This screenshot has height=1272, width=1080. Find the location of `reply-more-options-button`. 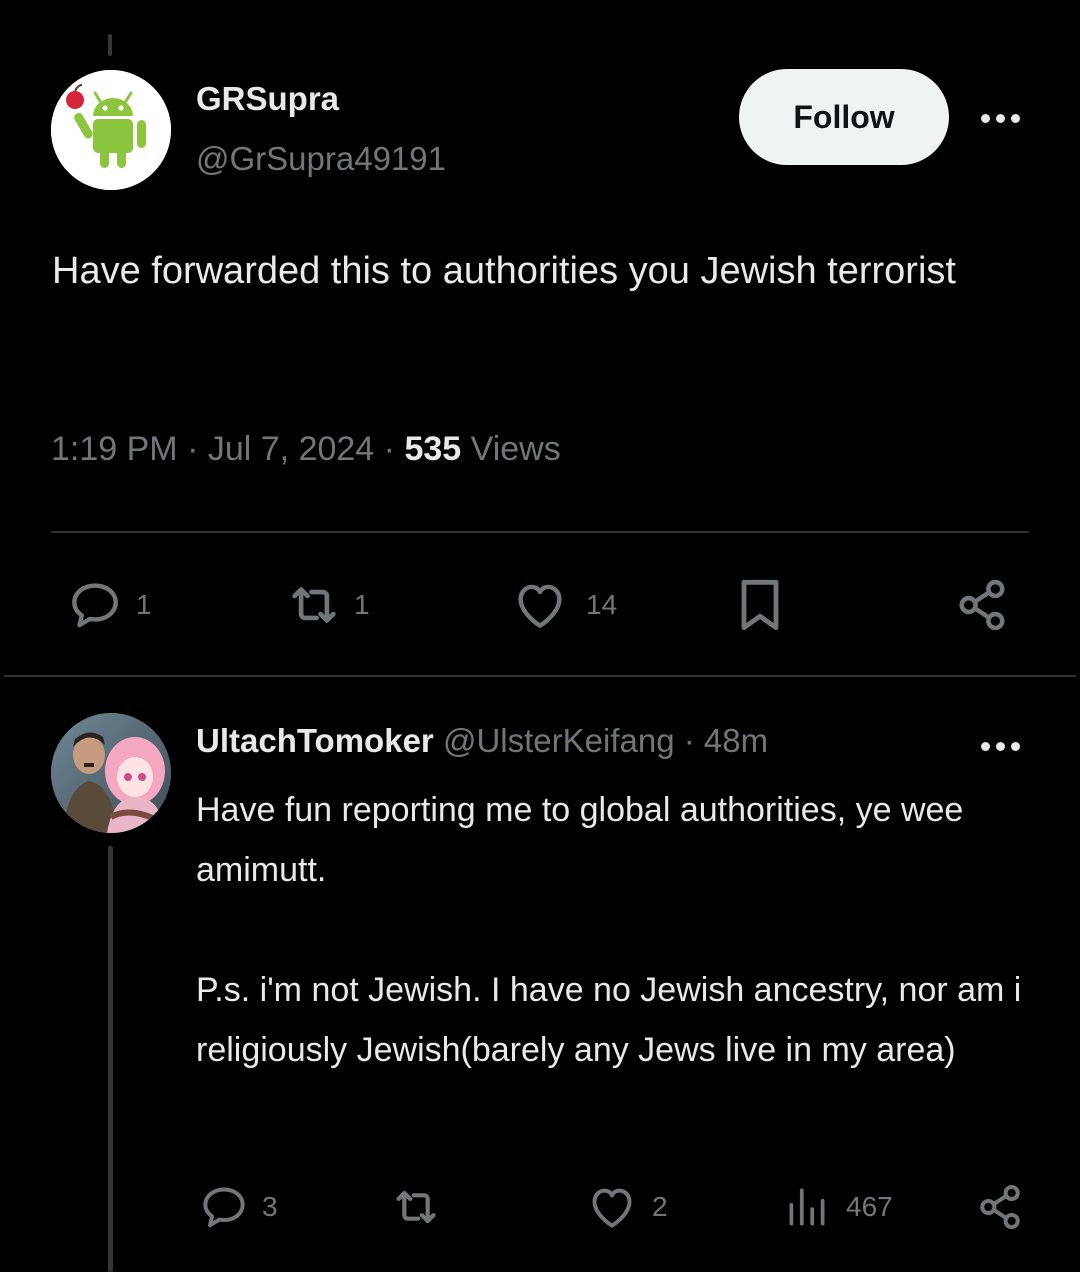

reply-more-options-button is located at coordinates (1000, 746).